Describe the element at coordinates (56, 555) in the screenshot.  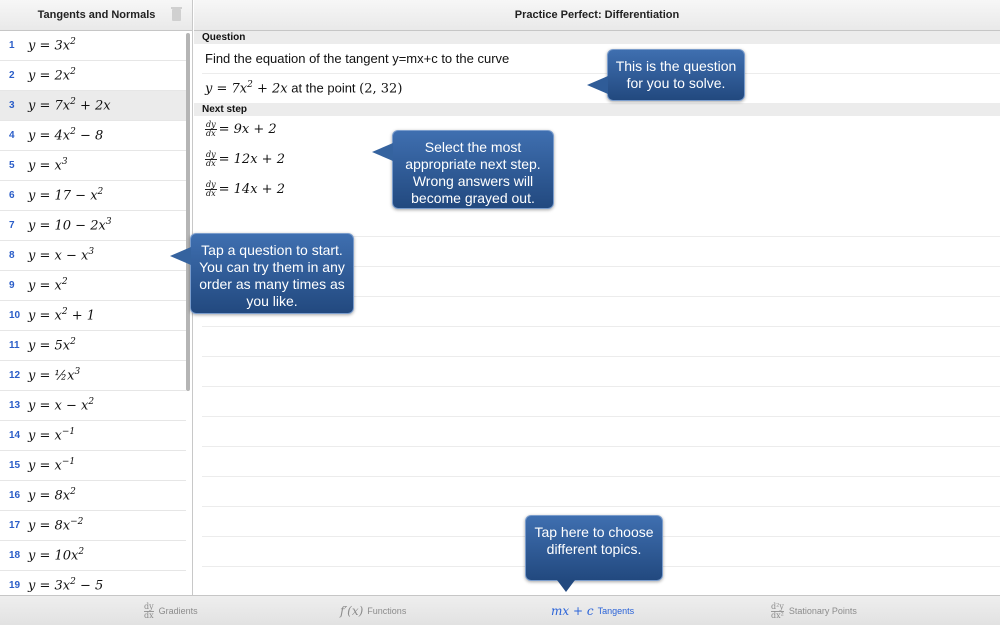
I see `question-equation: y = 10x2` at that location.